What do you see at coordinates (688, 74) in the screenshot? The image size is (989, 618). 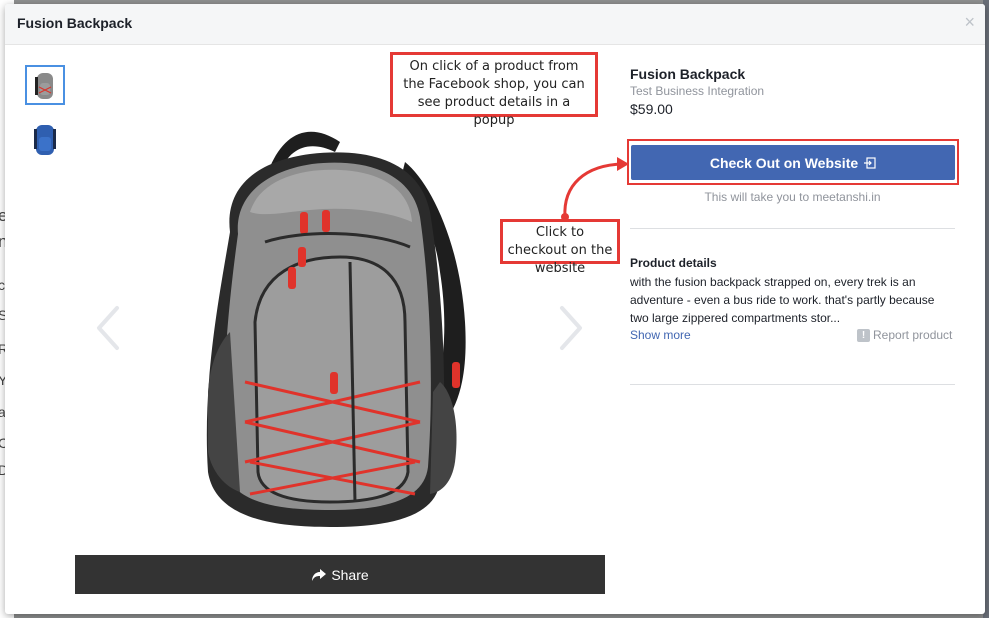 I see `product-name: Fusion Backpack` at bounding box center [688, 74].